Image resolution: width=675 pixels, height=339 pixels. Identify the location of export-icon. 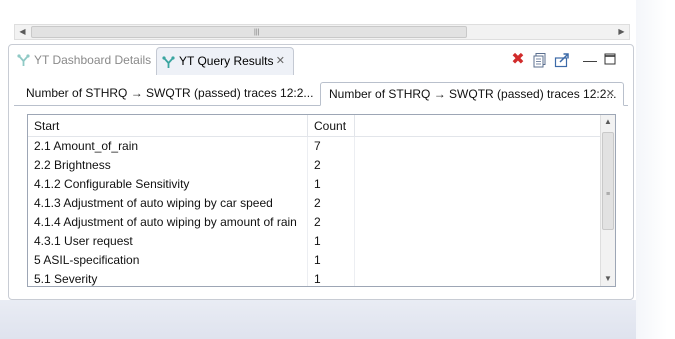
(562, 60).